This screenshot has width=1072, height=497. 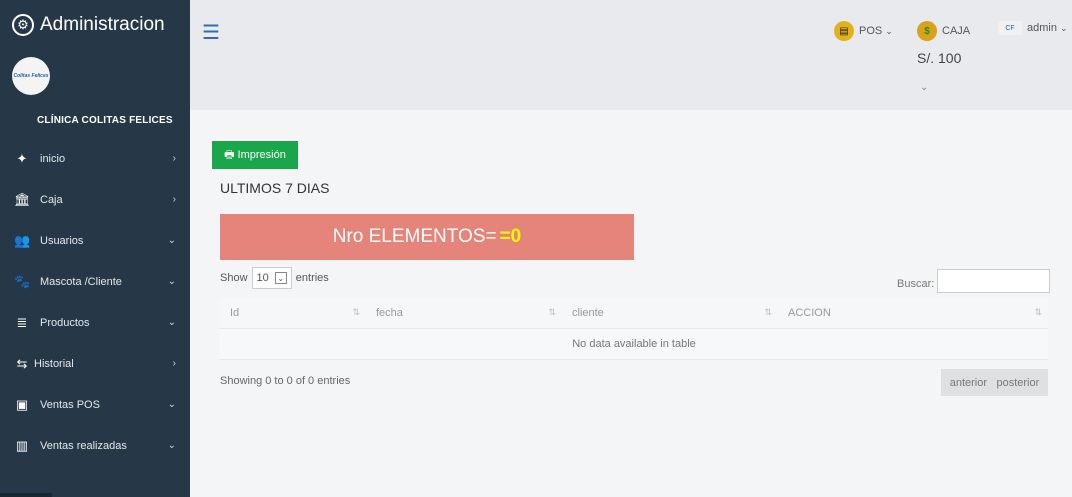 I want to click on table-row: No data available in table, so click(x=634, y=344).